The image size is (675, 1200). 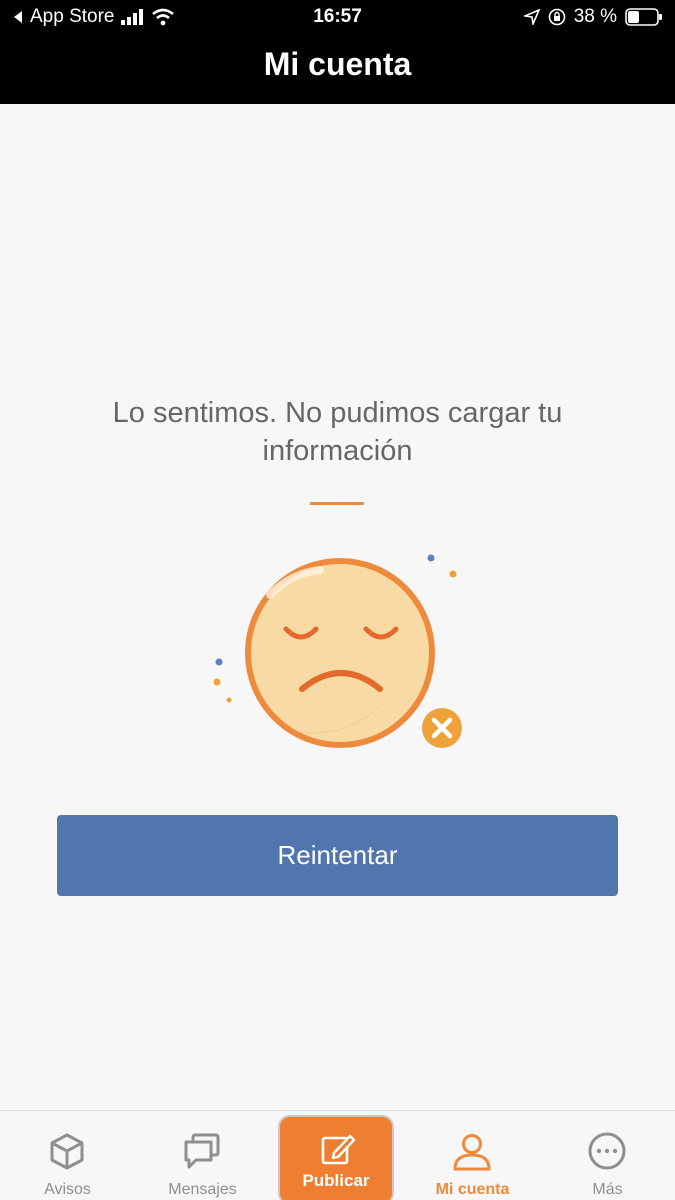 I want to click on error-x-icon, so click(x=442, y=728).